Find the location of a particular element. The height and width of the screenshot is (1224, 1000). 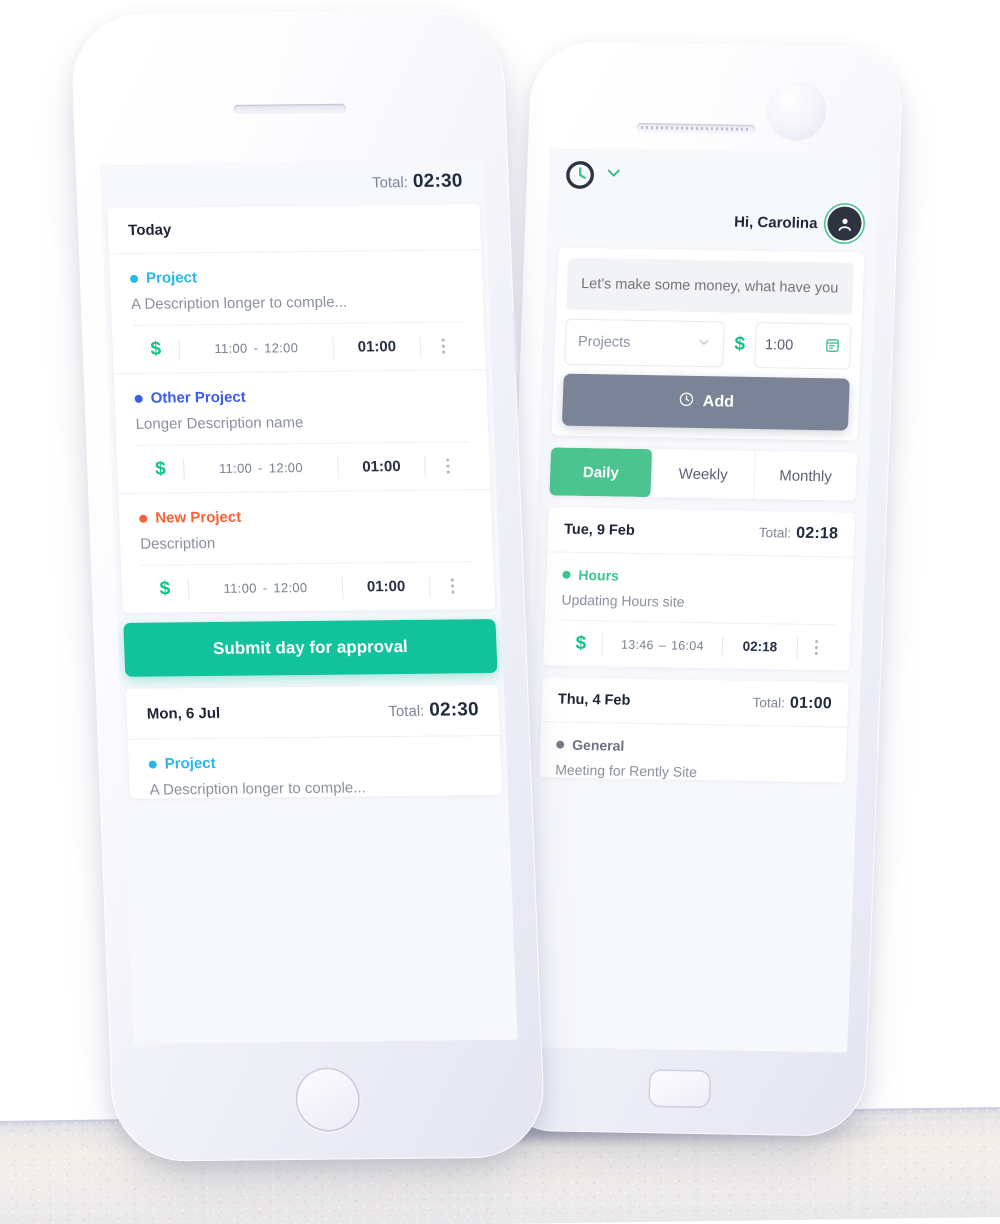

left-total-bar: Total: 02:30 is located at coordinates (293, 184).